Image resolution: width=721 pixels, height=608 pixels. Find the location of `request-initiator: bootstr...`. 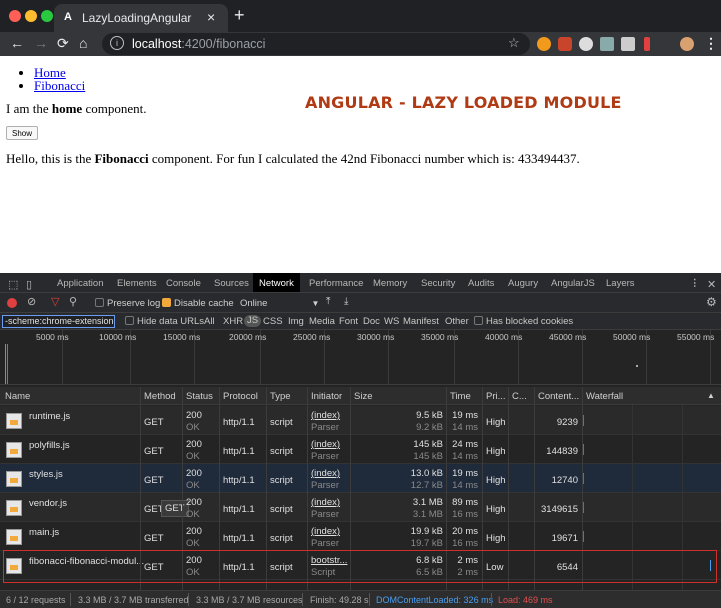

request-initiator: bootstr... is located at coordinates (329, 560).